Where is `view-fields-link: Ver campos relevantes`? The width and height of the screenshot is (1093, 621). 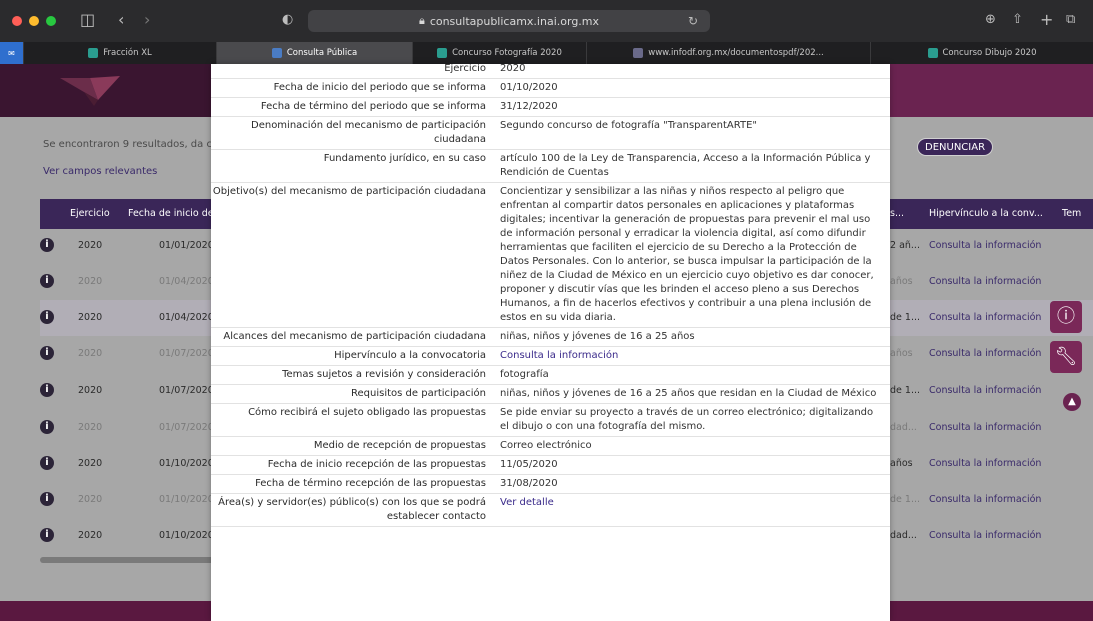
view-fields-link: Ver campos relevantes is located at coordinates (100, 171).